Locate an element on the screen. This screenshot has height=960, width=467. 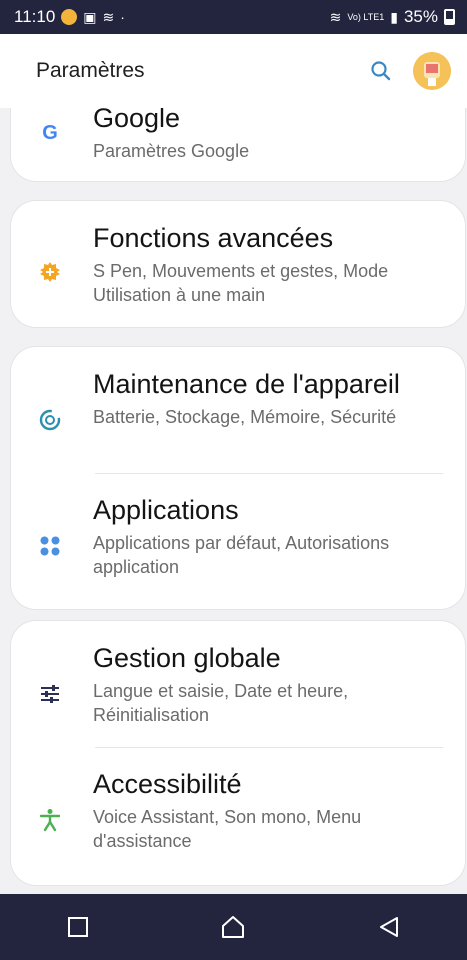
recent-apps-button is located at coordinates (78, 927).